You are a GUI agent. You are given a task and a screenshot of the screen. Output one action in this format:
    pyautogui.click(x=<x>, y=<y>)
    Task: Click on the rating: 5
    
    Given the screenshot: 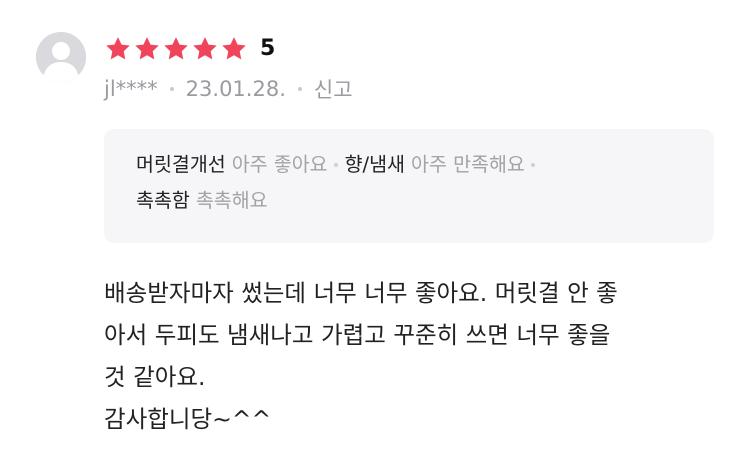 What is the action you would take?
    pyautogui.click(x=189, y=49)
    